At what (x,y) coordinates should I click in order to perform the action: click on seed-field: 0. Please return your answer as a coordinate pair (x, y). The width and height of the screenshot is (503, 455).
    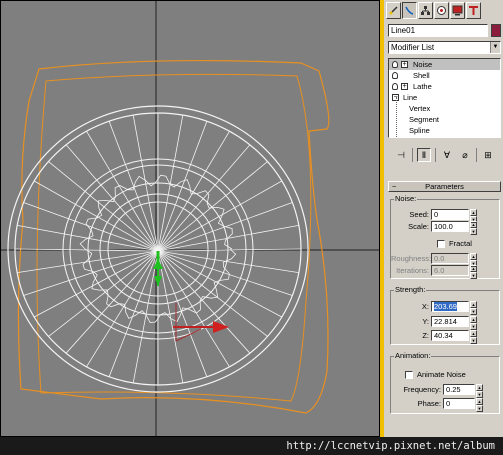
    Looking at the image, I should click on (450, 214).